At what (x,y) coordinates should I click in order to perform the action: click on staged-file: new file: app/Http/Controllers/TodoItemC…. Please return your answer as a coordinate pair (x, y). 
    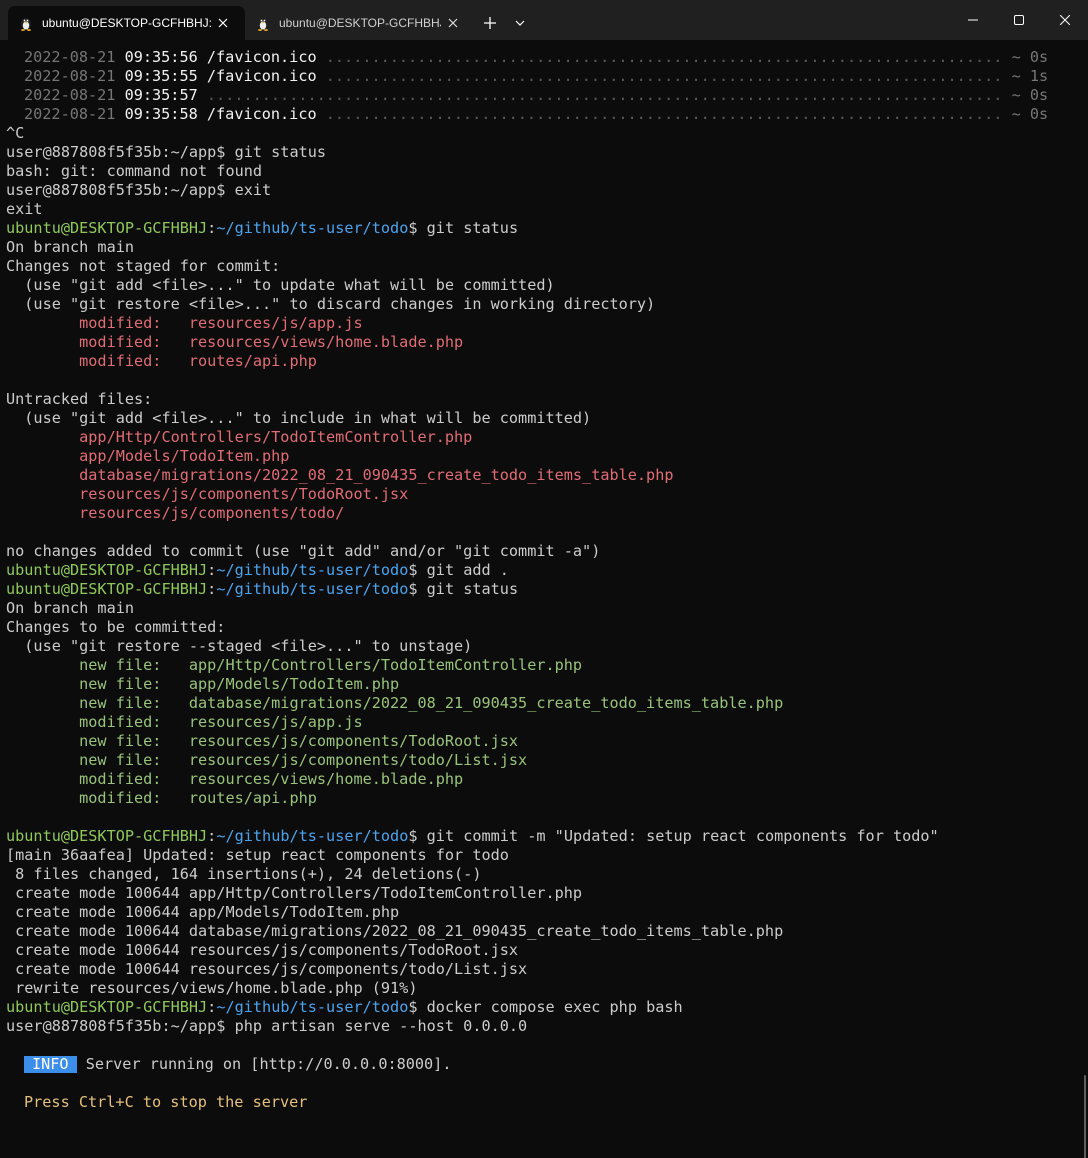
    Looking at the image, I should click on (294, 665).